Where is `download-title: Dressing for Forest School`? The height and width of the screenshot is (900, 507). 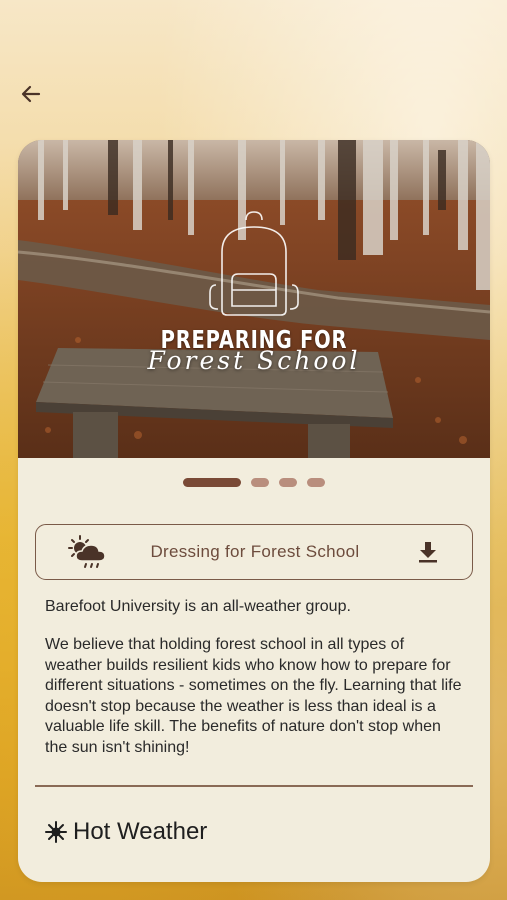
download-title: Dressing for Forest School is located at coordinates (255, 551).